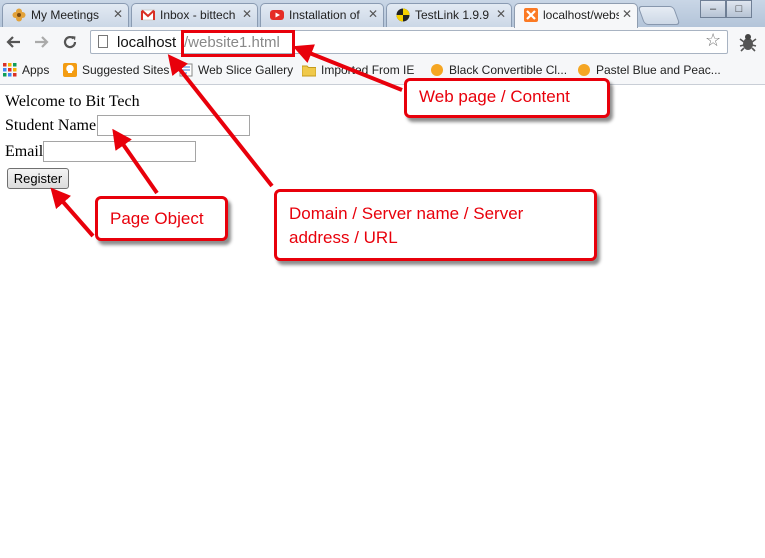 This screenshot has width=765, height=558. I want to click on forward-arrow-icon, so click(42, 42).